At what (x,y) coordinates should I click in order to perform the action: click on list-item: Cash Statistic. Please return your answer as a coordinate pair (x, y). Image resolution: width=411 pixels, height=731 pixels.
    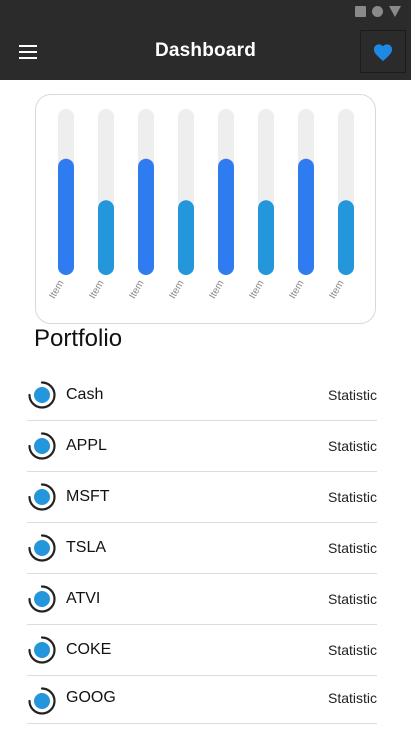
    Looking at the image, I should click on (202, 395).